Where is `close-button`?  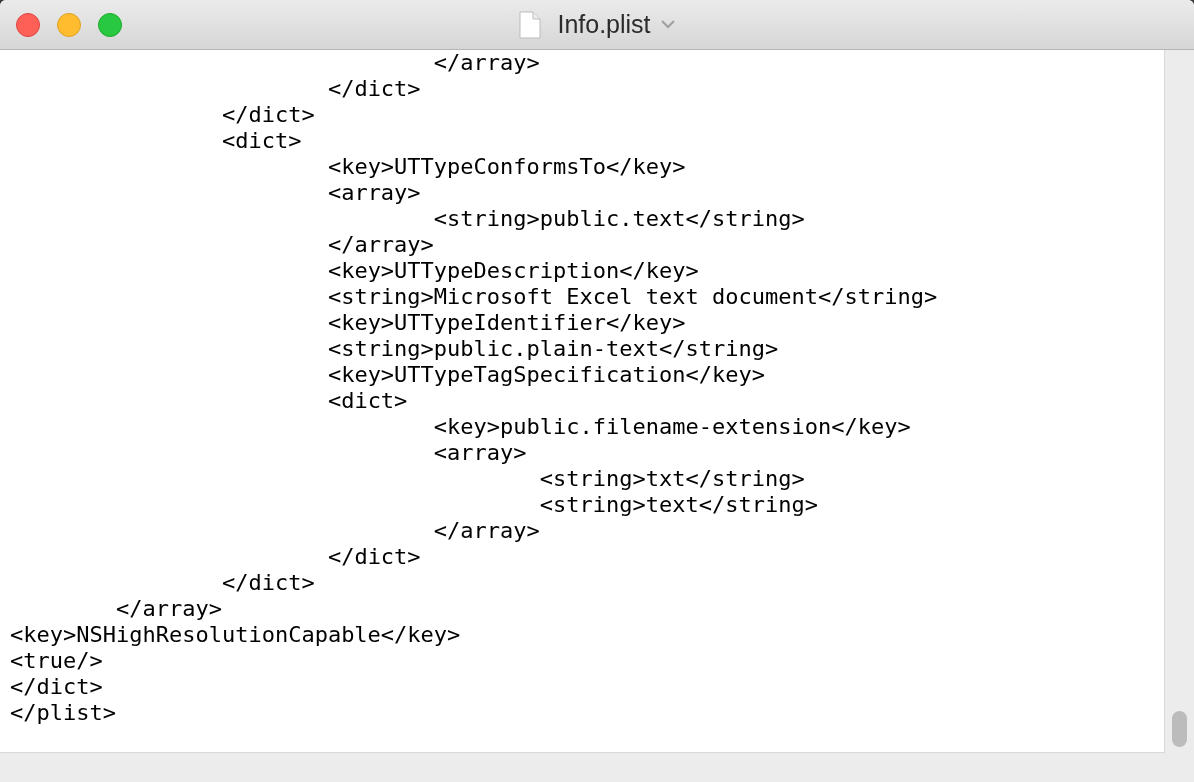 close-button is located at coordinates (28, 24).